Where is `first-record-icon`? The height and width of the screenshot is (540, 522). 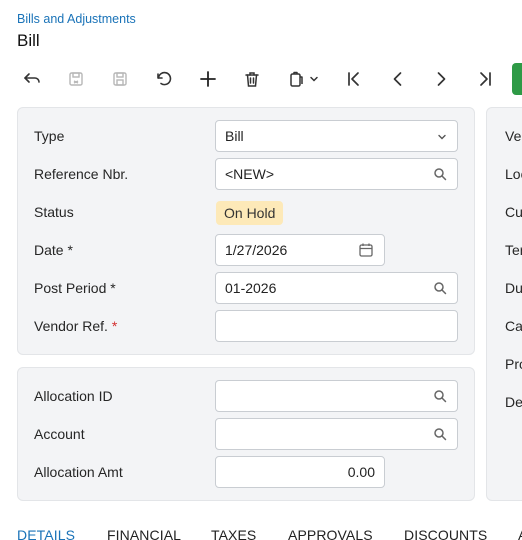 first-record-icon is located at coordinates (353, 79).